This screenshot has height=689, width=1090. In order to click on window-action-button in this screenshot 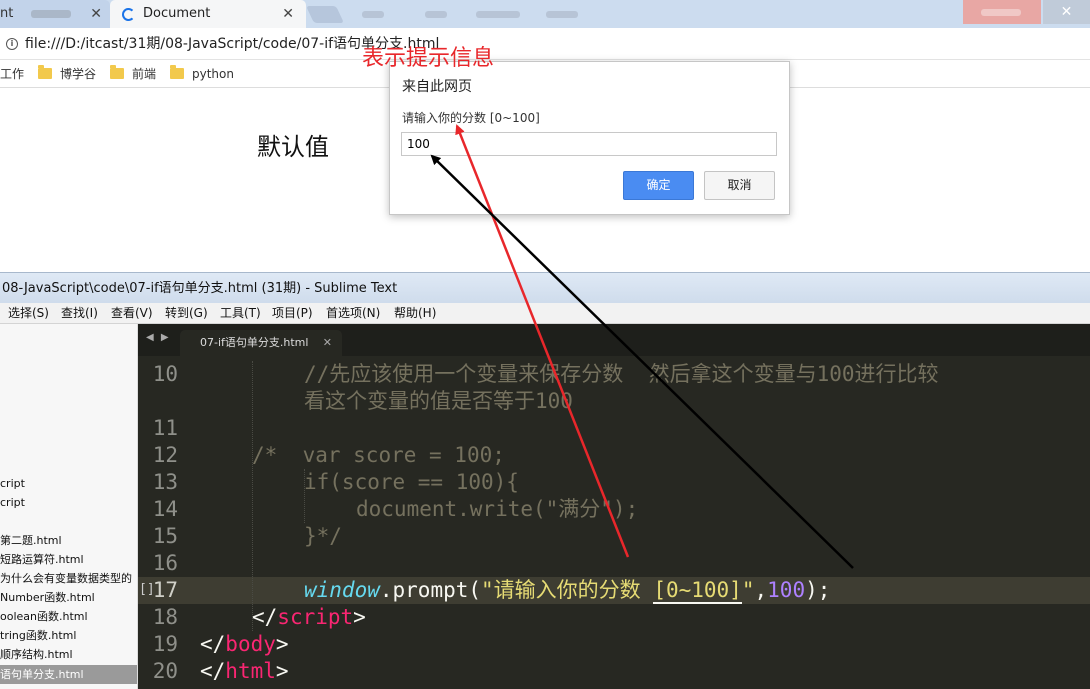, I will do `click(1002, 12)`.